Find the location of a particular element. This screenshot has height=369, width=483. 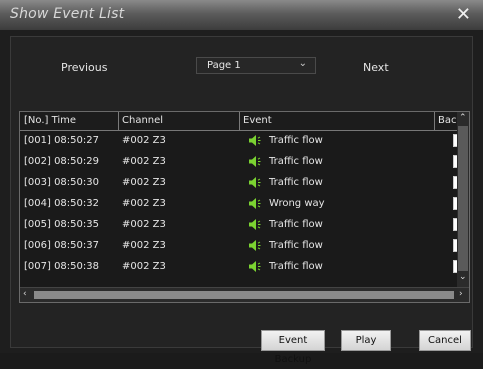

scroll-down-icon: ⌄ is located at coordinates (463, 277).